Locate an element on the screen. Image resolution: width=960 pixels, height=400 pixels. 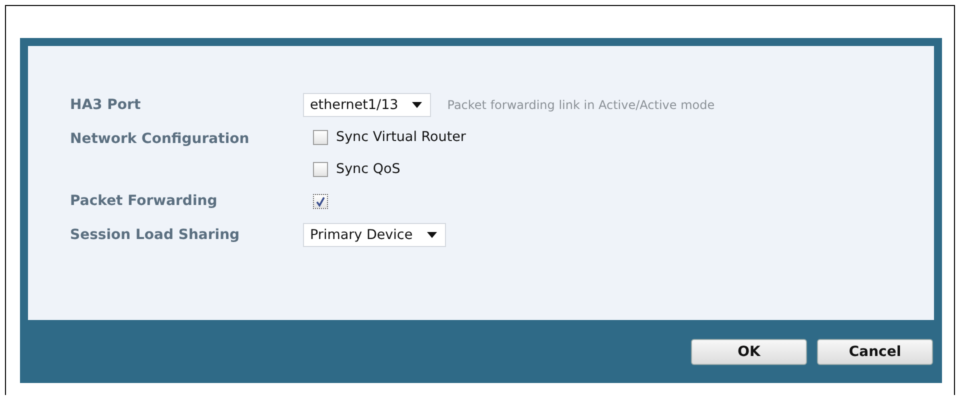
check-icon is located at coordinates (320, 201).